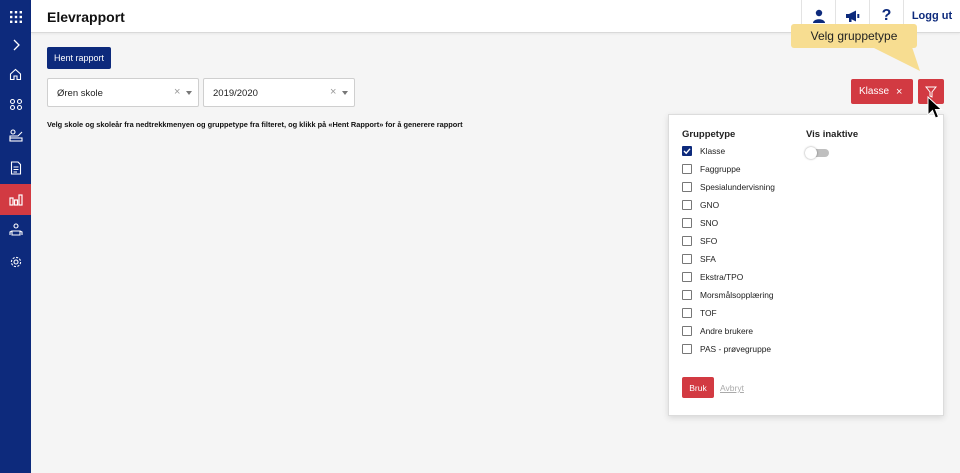 This screenshot has height=473, width=960. I want to click on megaphone-icon, so click(853, 16).